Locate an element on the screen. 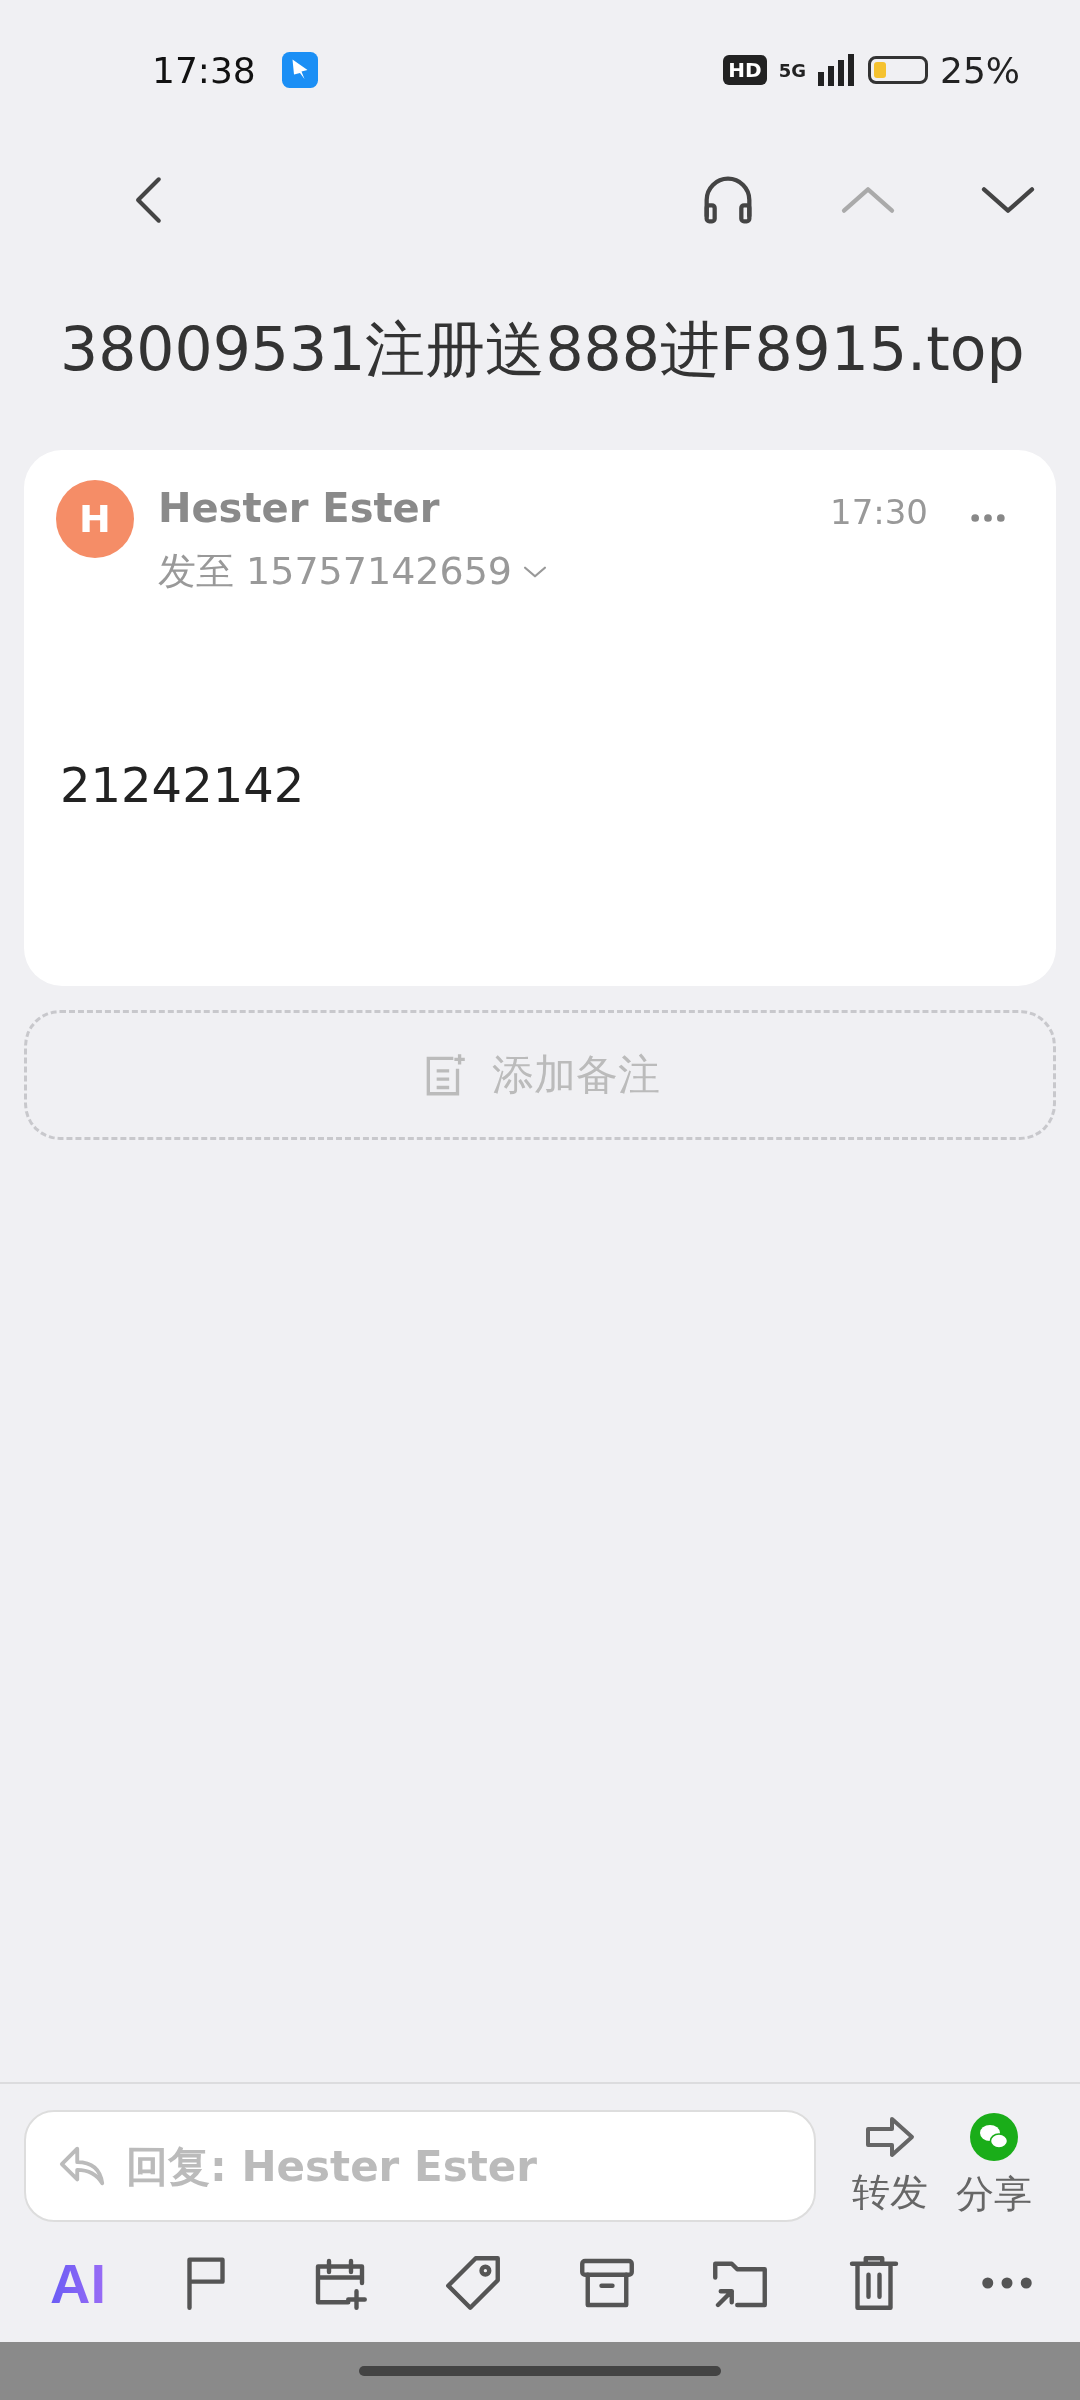 The image size is (1080, 2400). recipient-label: 发至 15757142659 is located at coordinates (335, 571).